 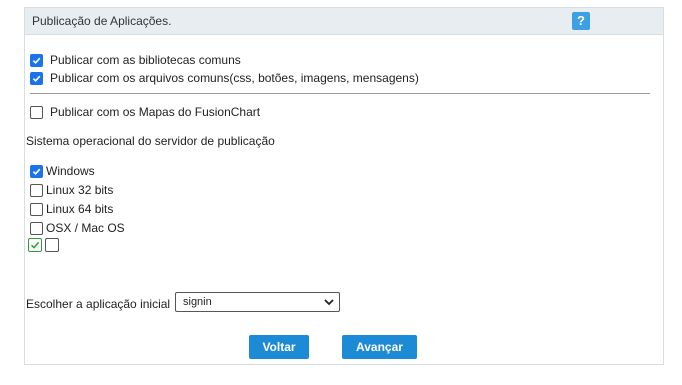 I want to click on checkbox-common-libraries, so click(x=36, y=60).